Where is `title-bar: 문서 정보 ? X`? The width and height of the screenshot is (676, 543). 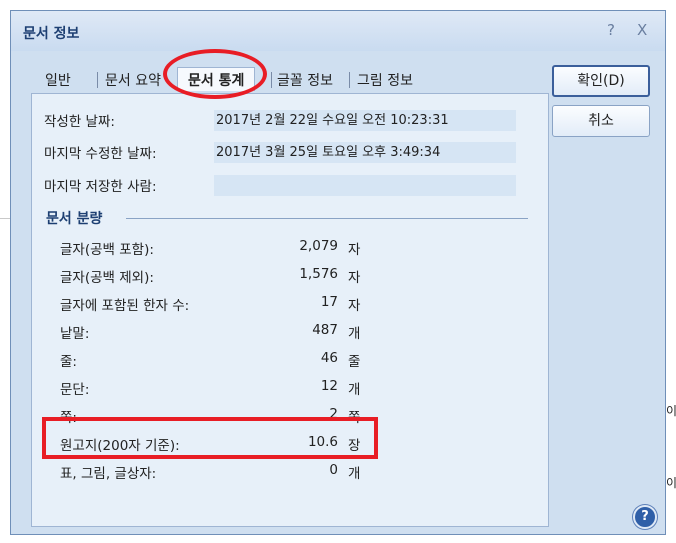 title-bar: 문서 정보 ? X is located at coordinates (338, 31).